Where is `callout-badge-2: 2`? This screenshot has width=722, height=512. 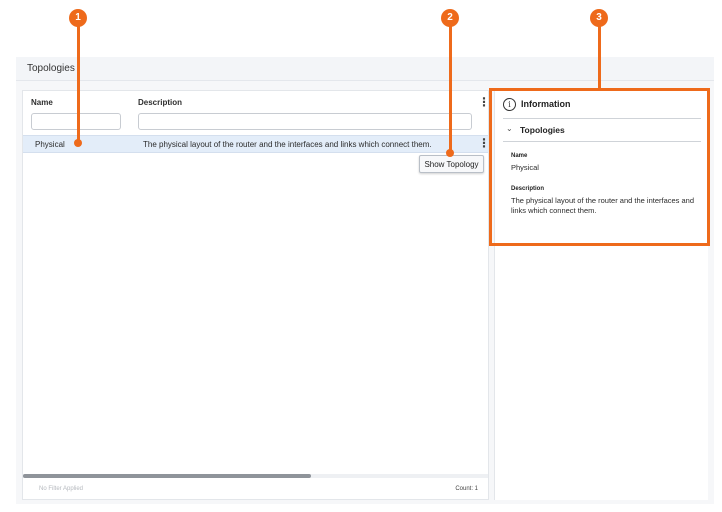
callout-badge-2: 2 is located at coordinates (450, 18).